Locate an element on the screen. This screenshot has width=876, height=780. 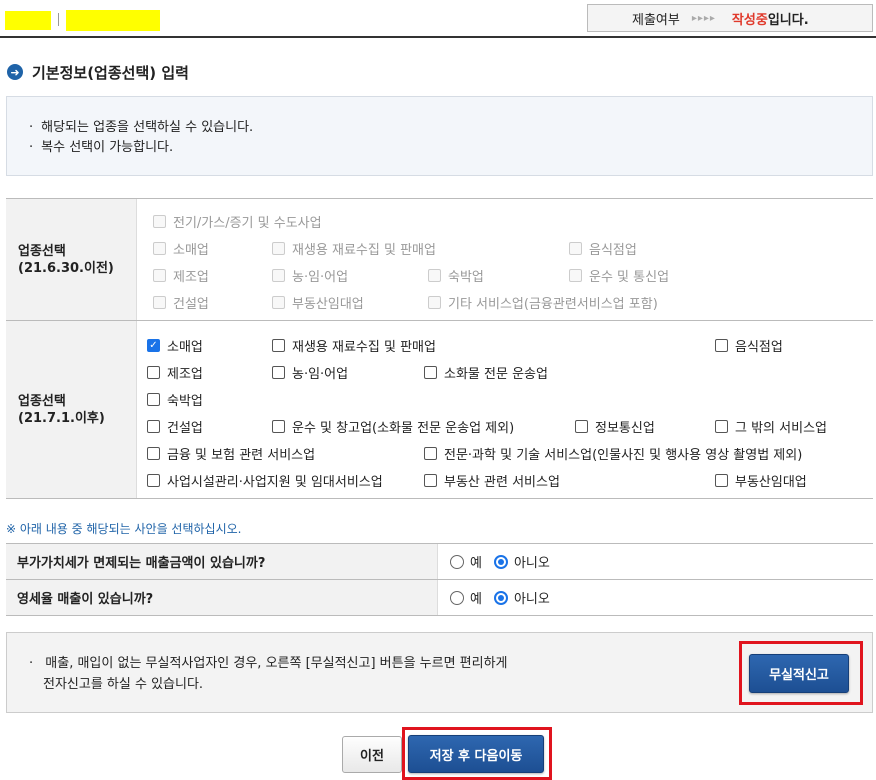
new-industry-option: 운수 및 창고업(소화물 전문 운송업 제외) is located at coordinates (393, 426).